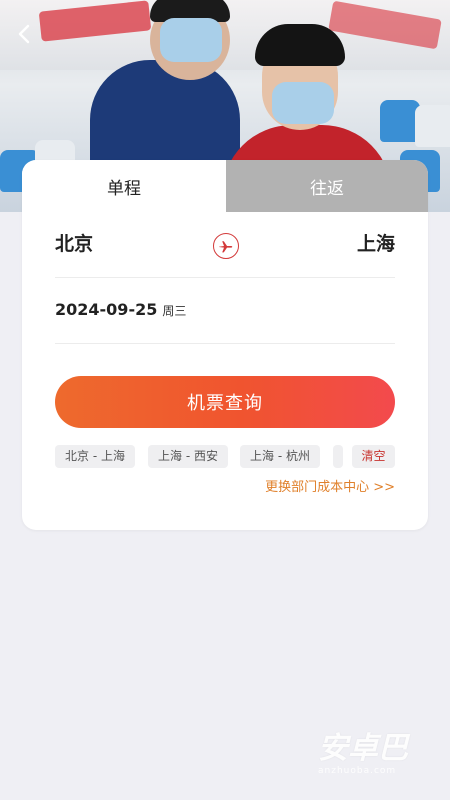 This screenshot has width=450, height=800. I want to click on airplane-icon, so click(226, 247).